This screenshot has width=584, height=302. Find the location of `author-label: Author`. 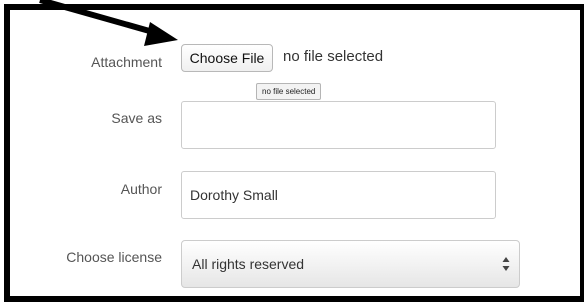

author-label: Author is located at coordinates (141, 189).